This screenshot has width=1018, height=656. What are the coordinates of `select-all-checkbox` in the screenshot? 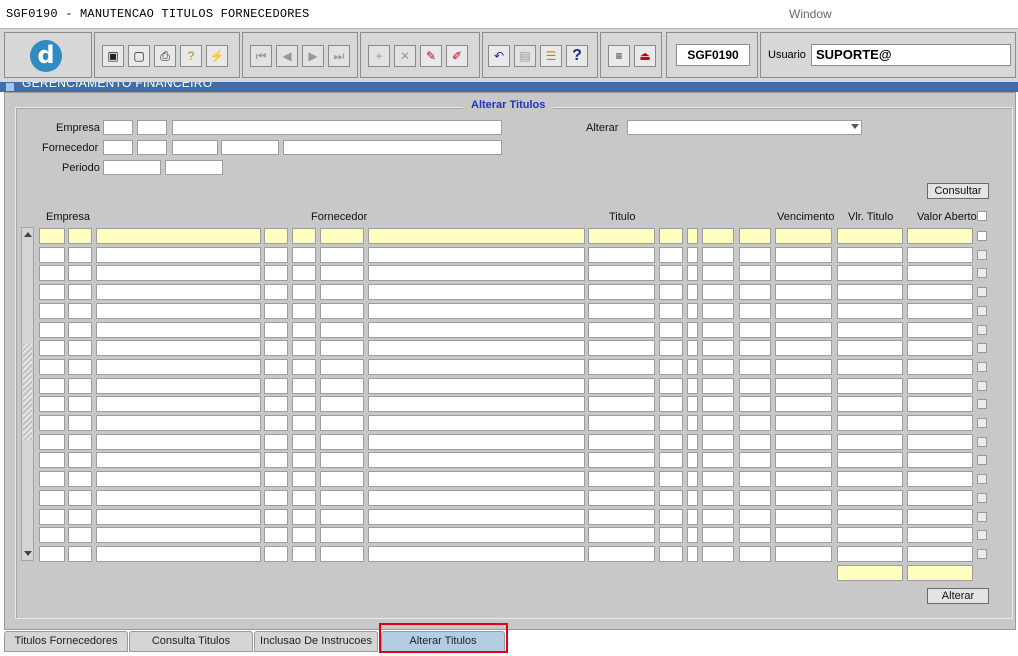 It's located at (982, 216).